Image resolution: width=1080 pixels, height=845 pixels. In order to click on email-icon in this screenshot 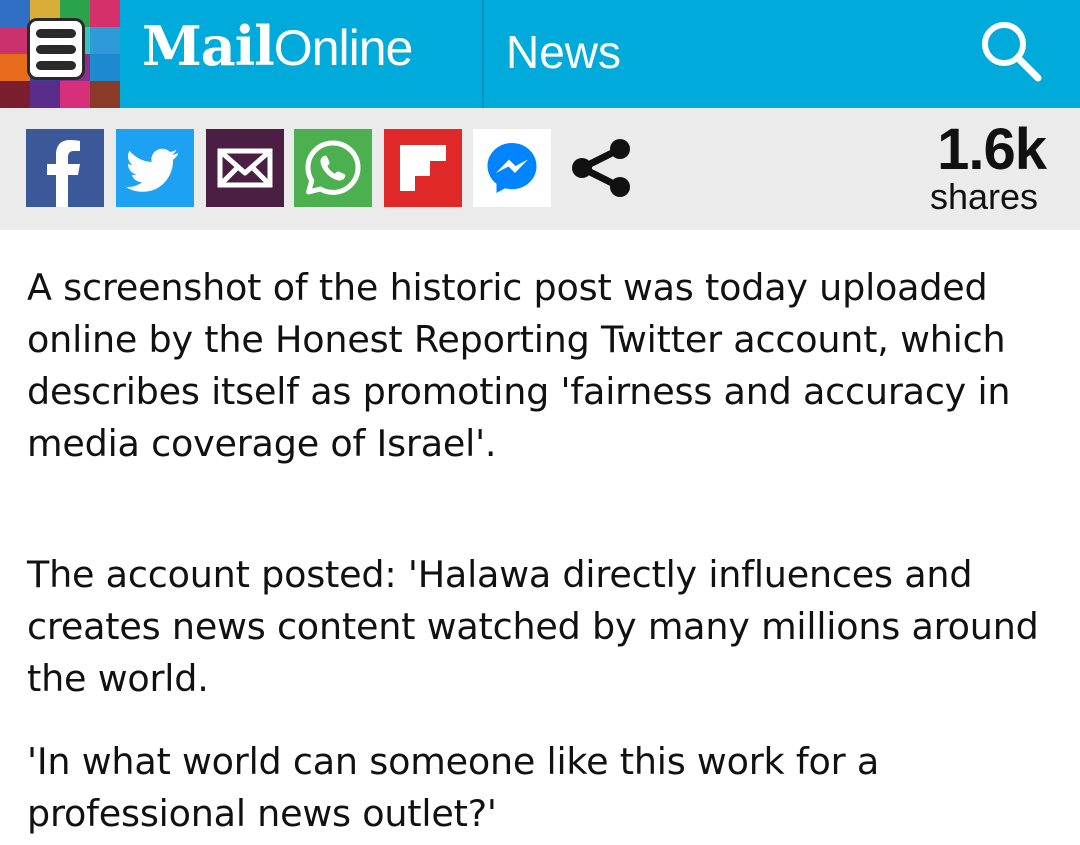, I will do `click(245, 168)`.